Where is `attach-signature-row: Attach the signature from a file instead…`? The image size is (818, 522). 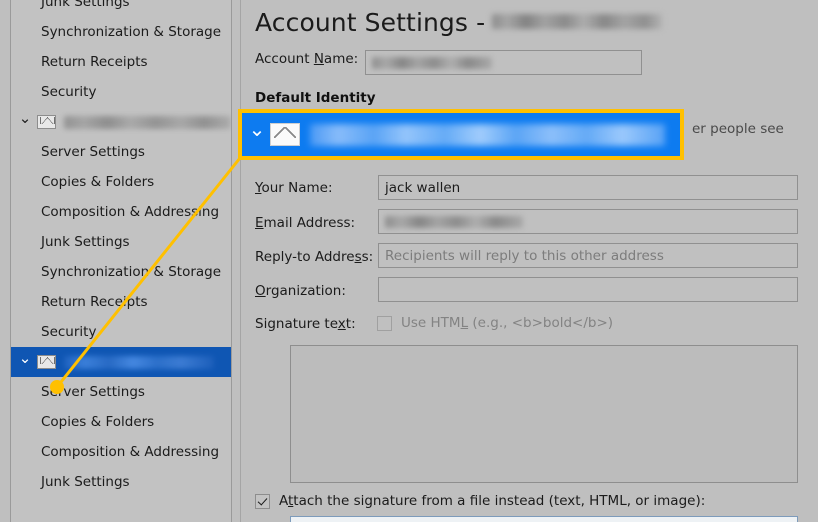 attach-signature-row: Attach the signature from a file instead… is located at coordinates (480, 501).